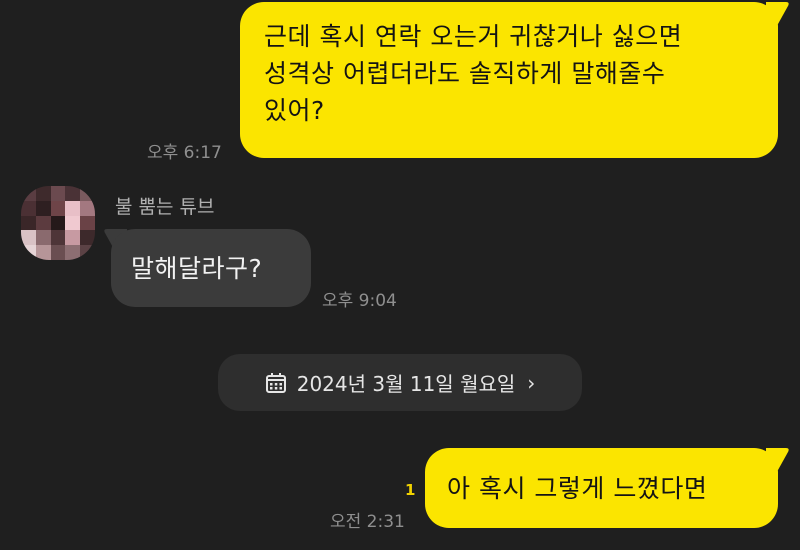  Describe the element at coordinates (275, 382) in the screenshot. I see `calendar-icon` at that location.